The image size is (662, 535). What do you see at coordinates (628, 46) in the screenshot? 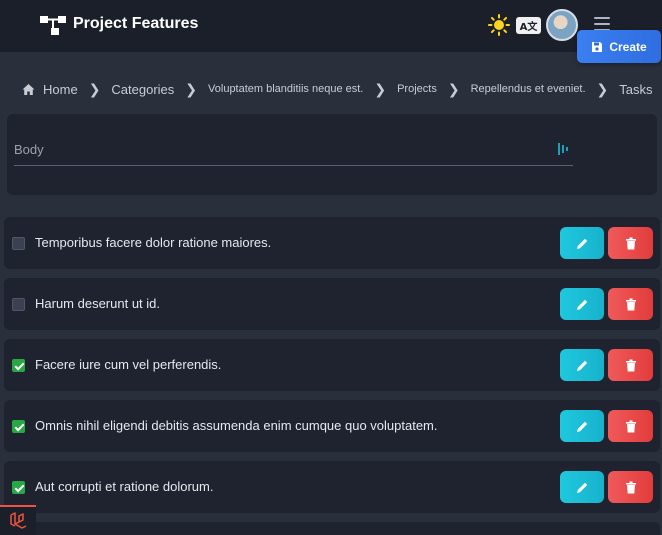
I see `create-button-label: Create` at bounding box center [628, 46].